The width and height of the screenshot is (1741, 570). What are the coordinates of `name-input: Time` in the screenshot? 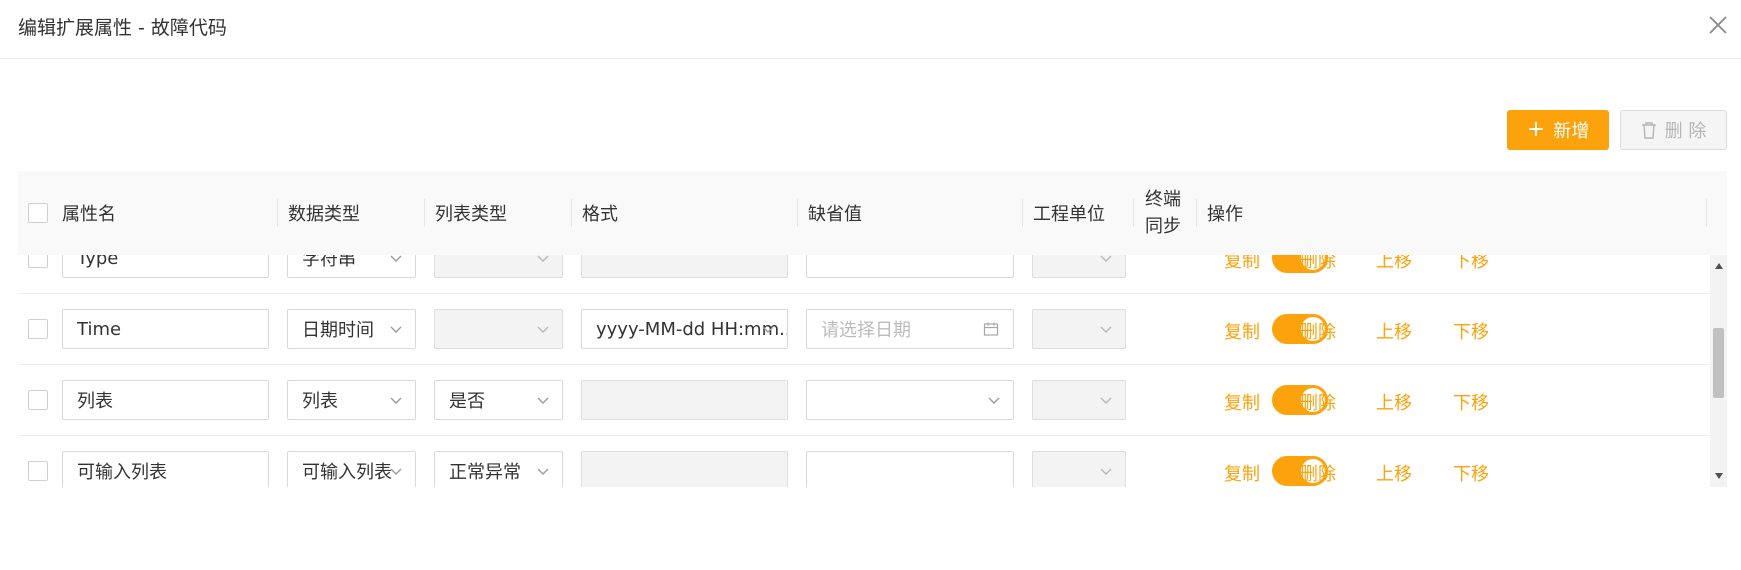 It's located at (165, 329).